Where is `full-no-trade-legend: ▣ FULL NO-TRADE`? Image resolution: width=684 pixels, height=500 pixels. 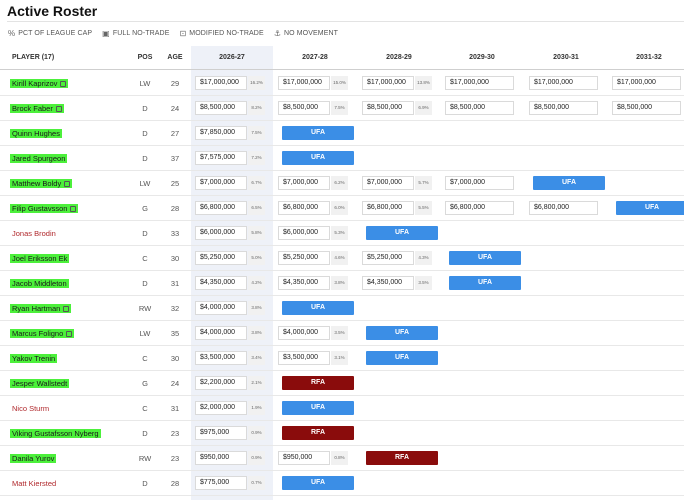
full-no-trade-legend: ▣ FULL NO-TRADE is located at coordinates (135, 33).